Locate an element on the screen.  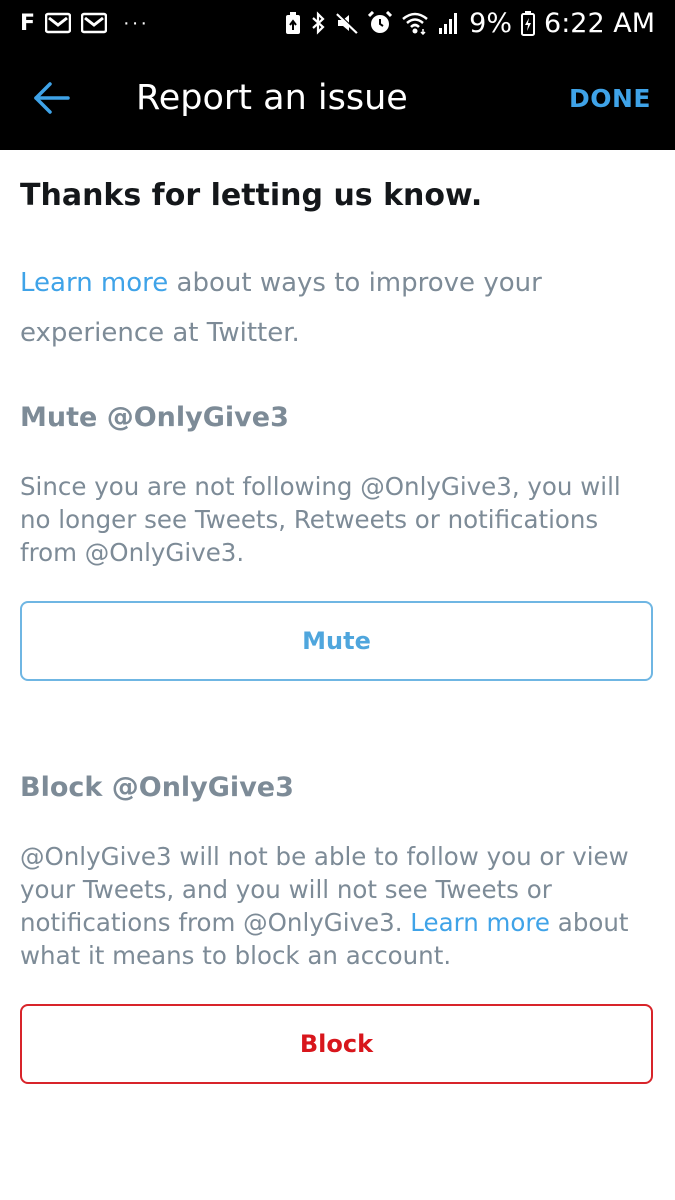
signal-icon is located at coordinates (448, 23).